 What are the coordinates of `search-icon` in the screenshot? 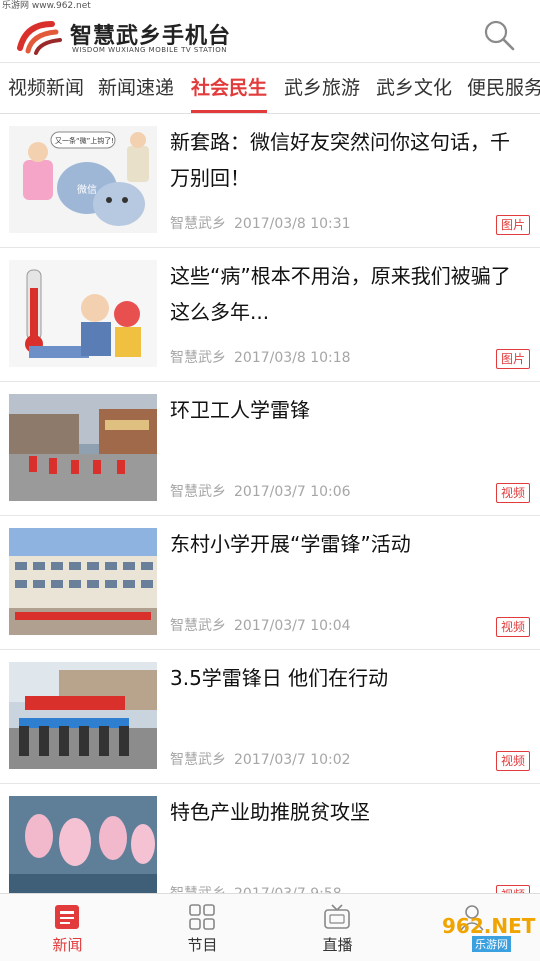 It's located at (499, 35).